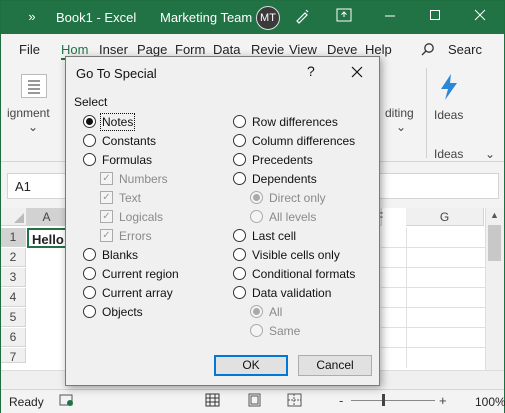 The width and height of the screenshot is (505, 413). I want to click on scroll-up-icon: ▲, so click(494, 215).